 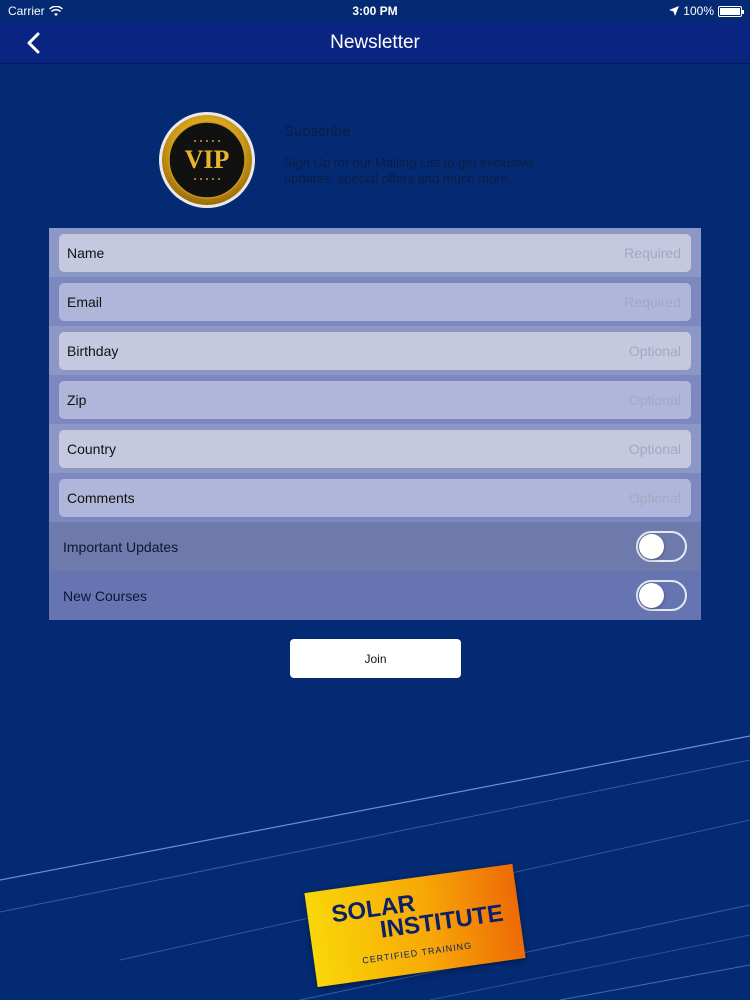 I want to click on important-updates-label: Important Updates, so click(x=121, y=546).